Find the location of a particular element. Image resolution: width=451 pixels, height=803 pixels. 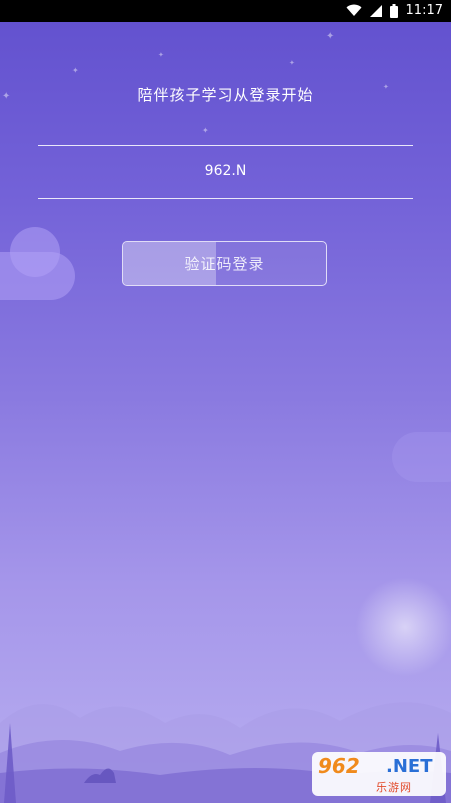

input-underline is located at coordinates (225, 198).